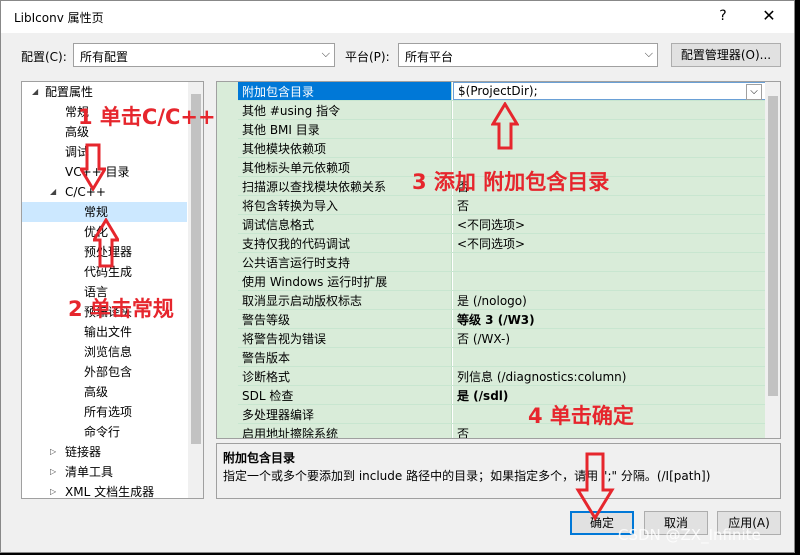 This screenshot has width=800, height=555. What do you see at coordinates (511, 182) in the screenshot?
I see `annotation-step-3: 3 添加 附加包含目录` at bounding box center [511, 182].